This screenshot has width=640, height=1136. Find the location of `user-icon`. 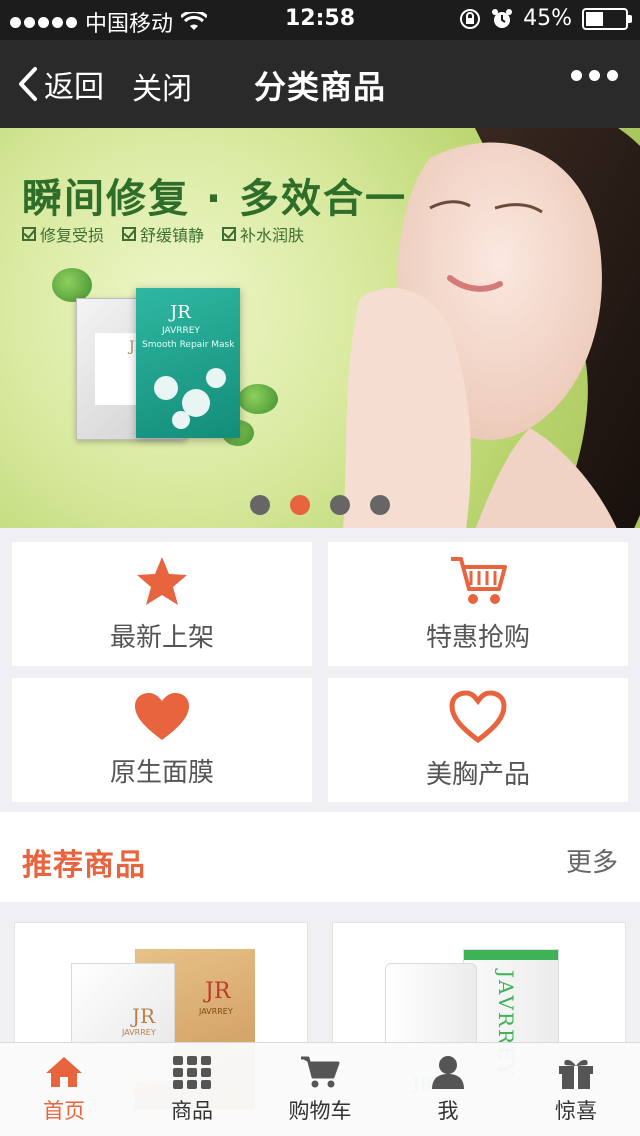

user-icon is located at coordinates (448, 1072).